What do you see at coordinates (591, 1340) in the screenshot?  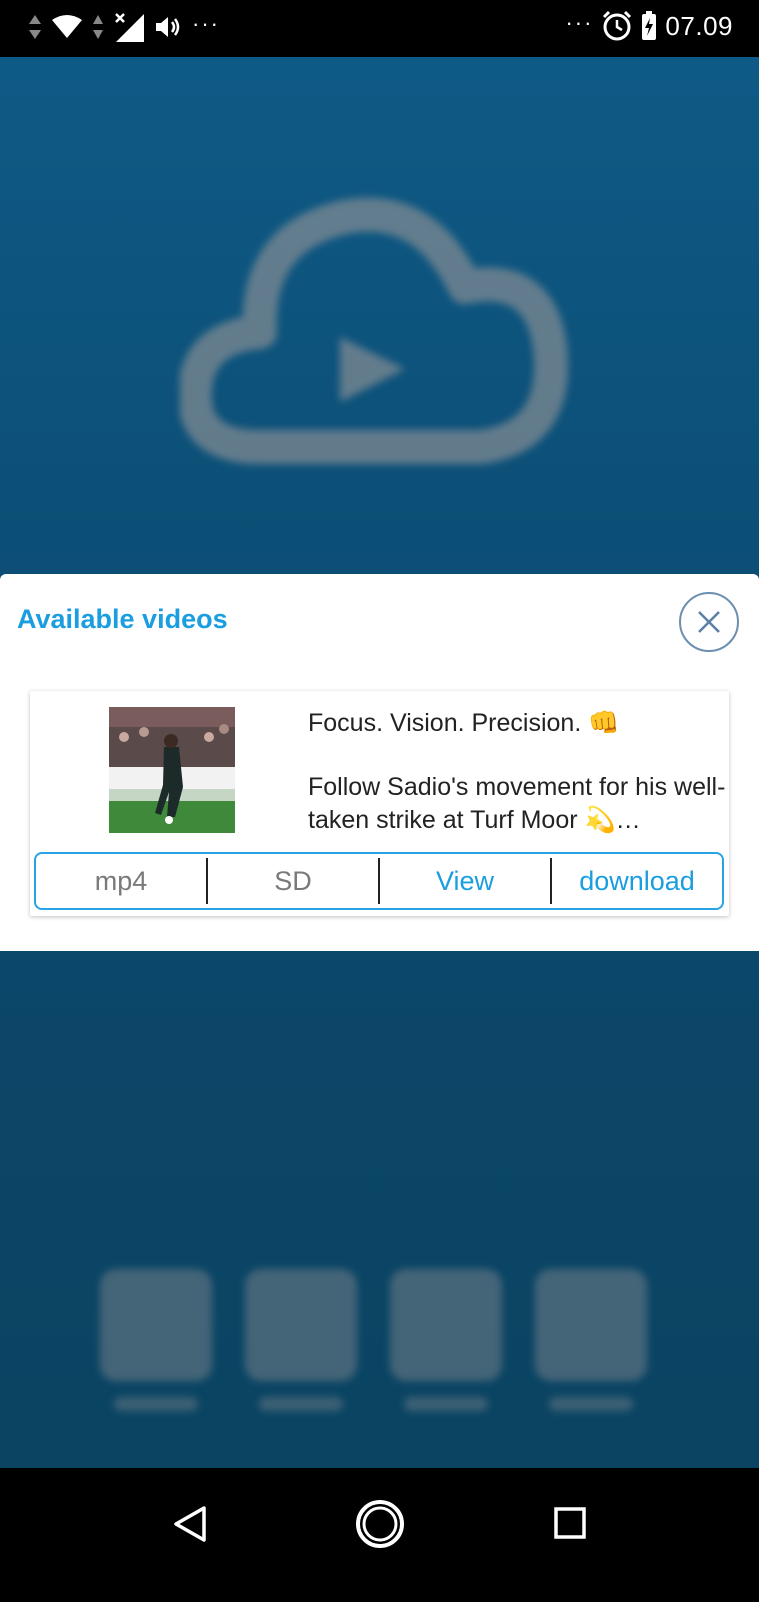 I see `image-tool-icon` at bounding box center [591, 1340].